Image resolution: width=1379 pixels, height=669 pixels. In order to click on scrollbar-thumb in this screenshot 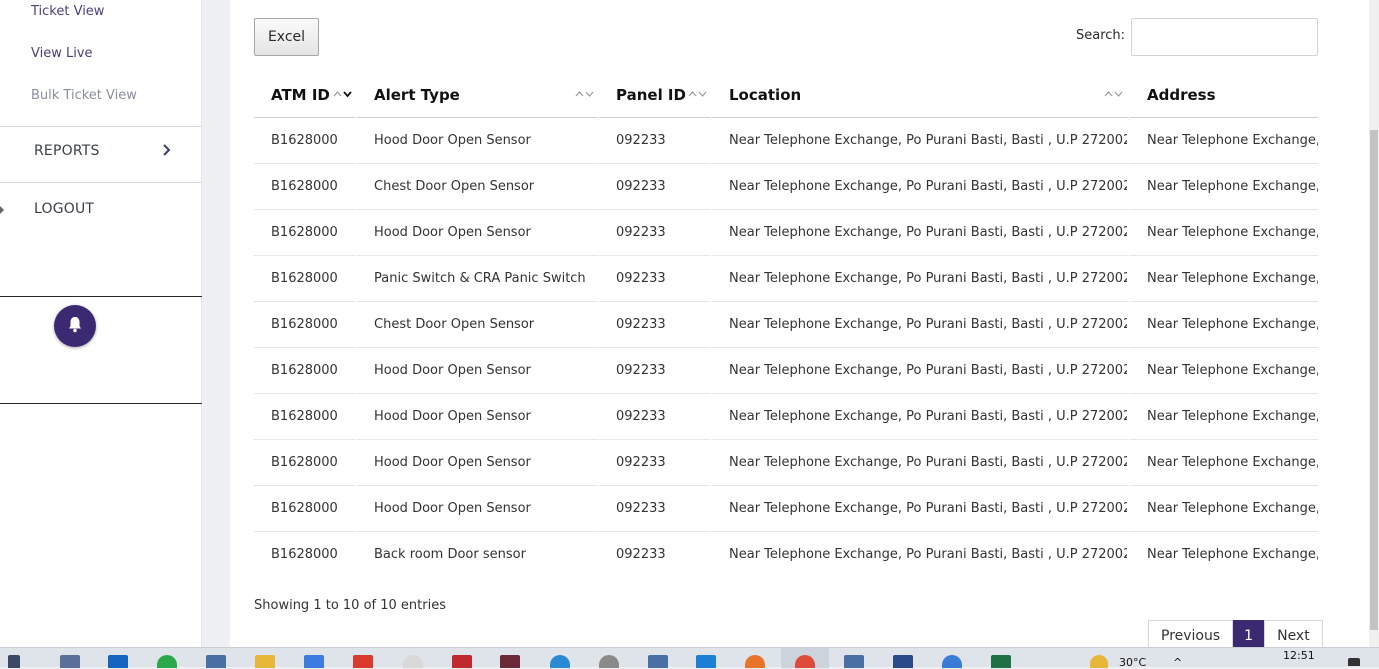, I will do `click(1374, 380)`.